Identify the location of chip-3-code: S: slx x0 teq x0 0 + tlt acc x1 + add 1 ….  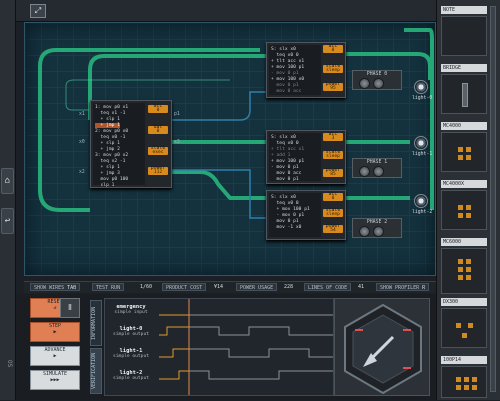
(295, 157).